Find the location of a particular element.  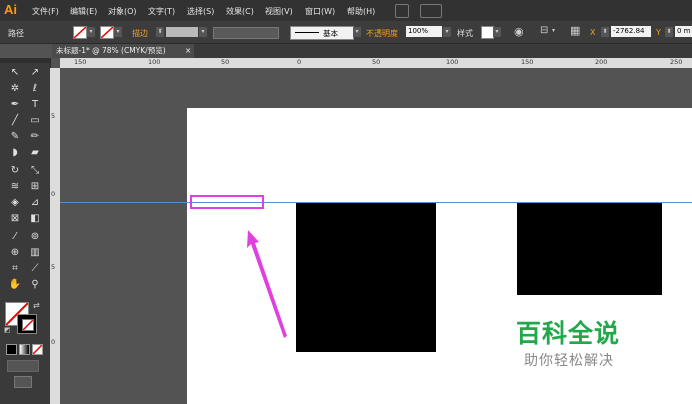

horizontal-ruler: 150 100 50 0 50 100 150 200 250 is located at coordinates (376, 63).